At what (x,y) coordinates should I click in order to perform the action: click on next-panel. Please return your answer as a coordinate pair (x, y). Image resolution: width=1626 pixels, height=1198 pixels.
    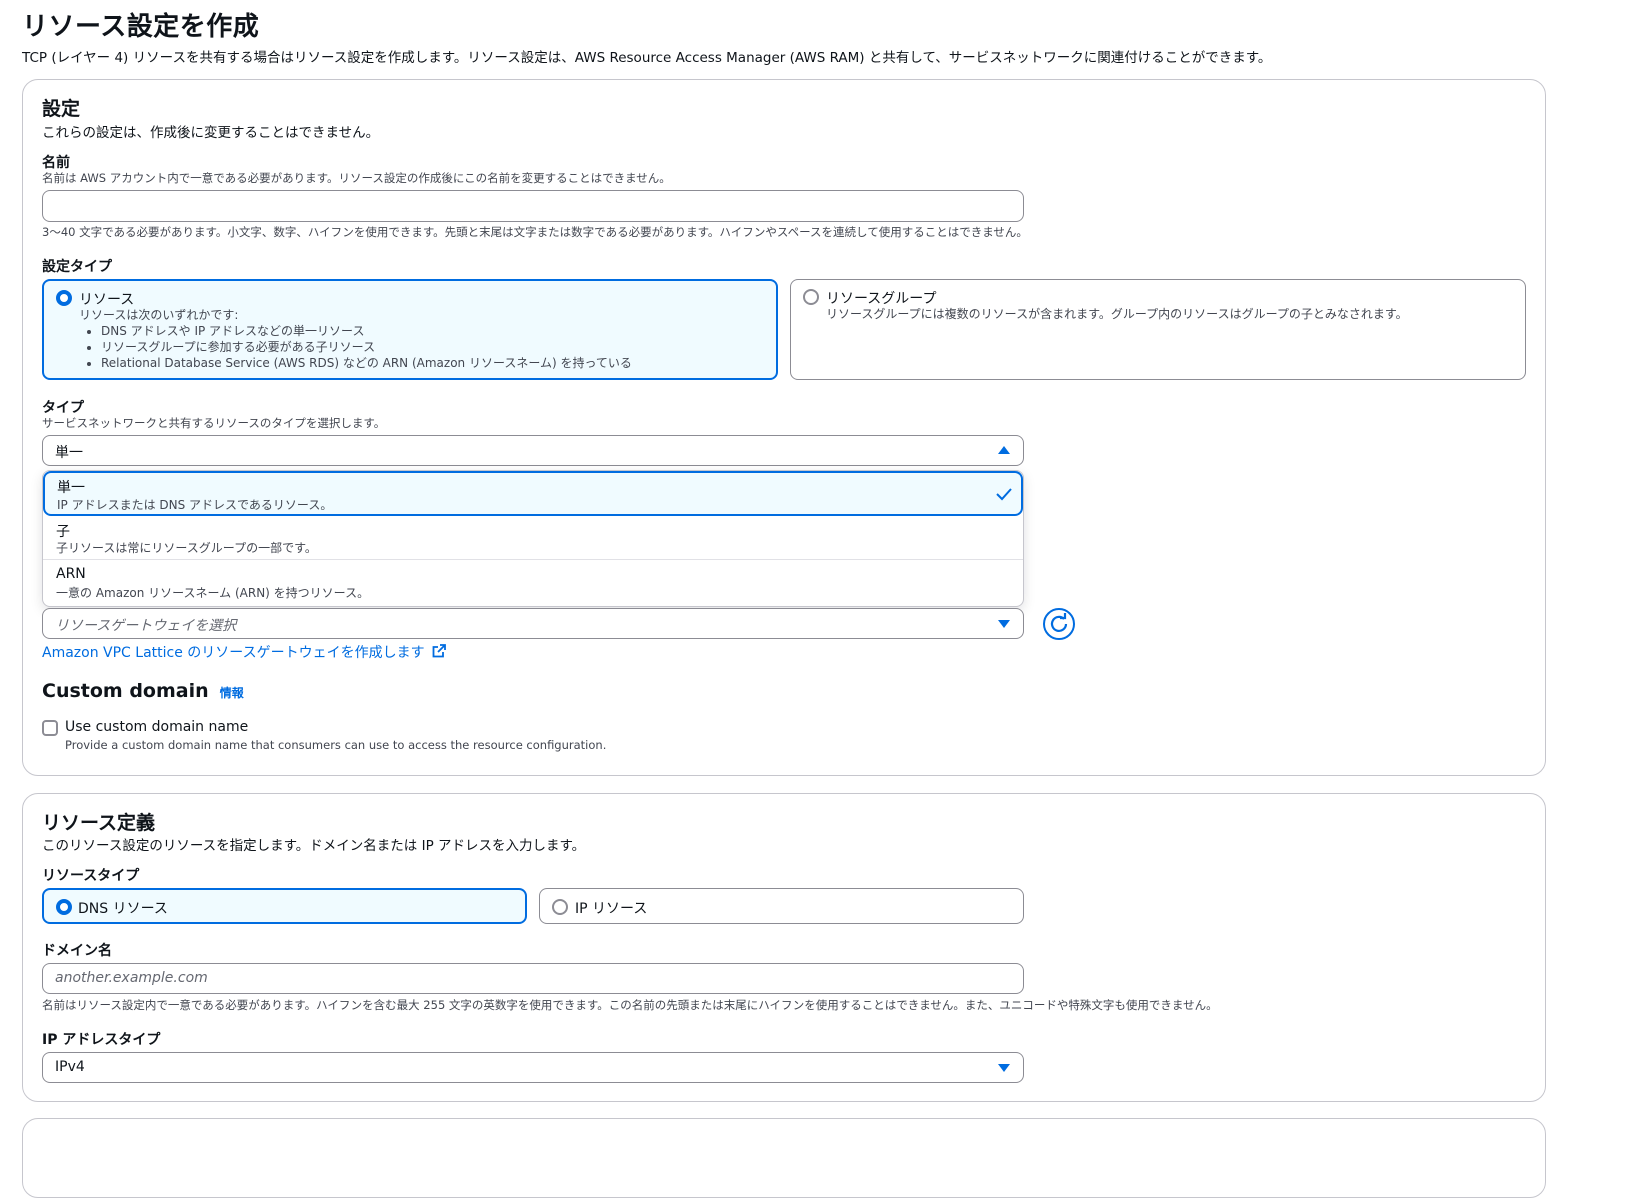
    Looking at the image, I should click on (784, 1158).